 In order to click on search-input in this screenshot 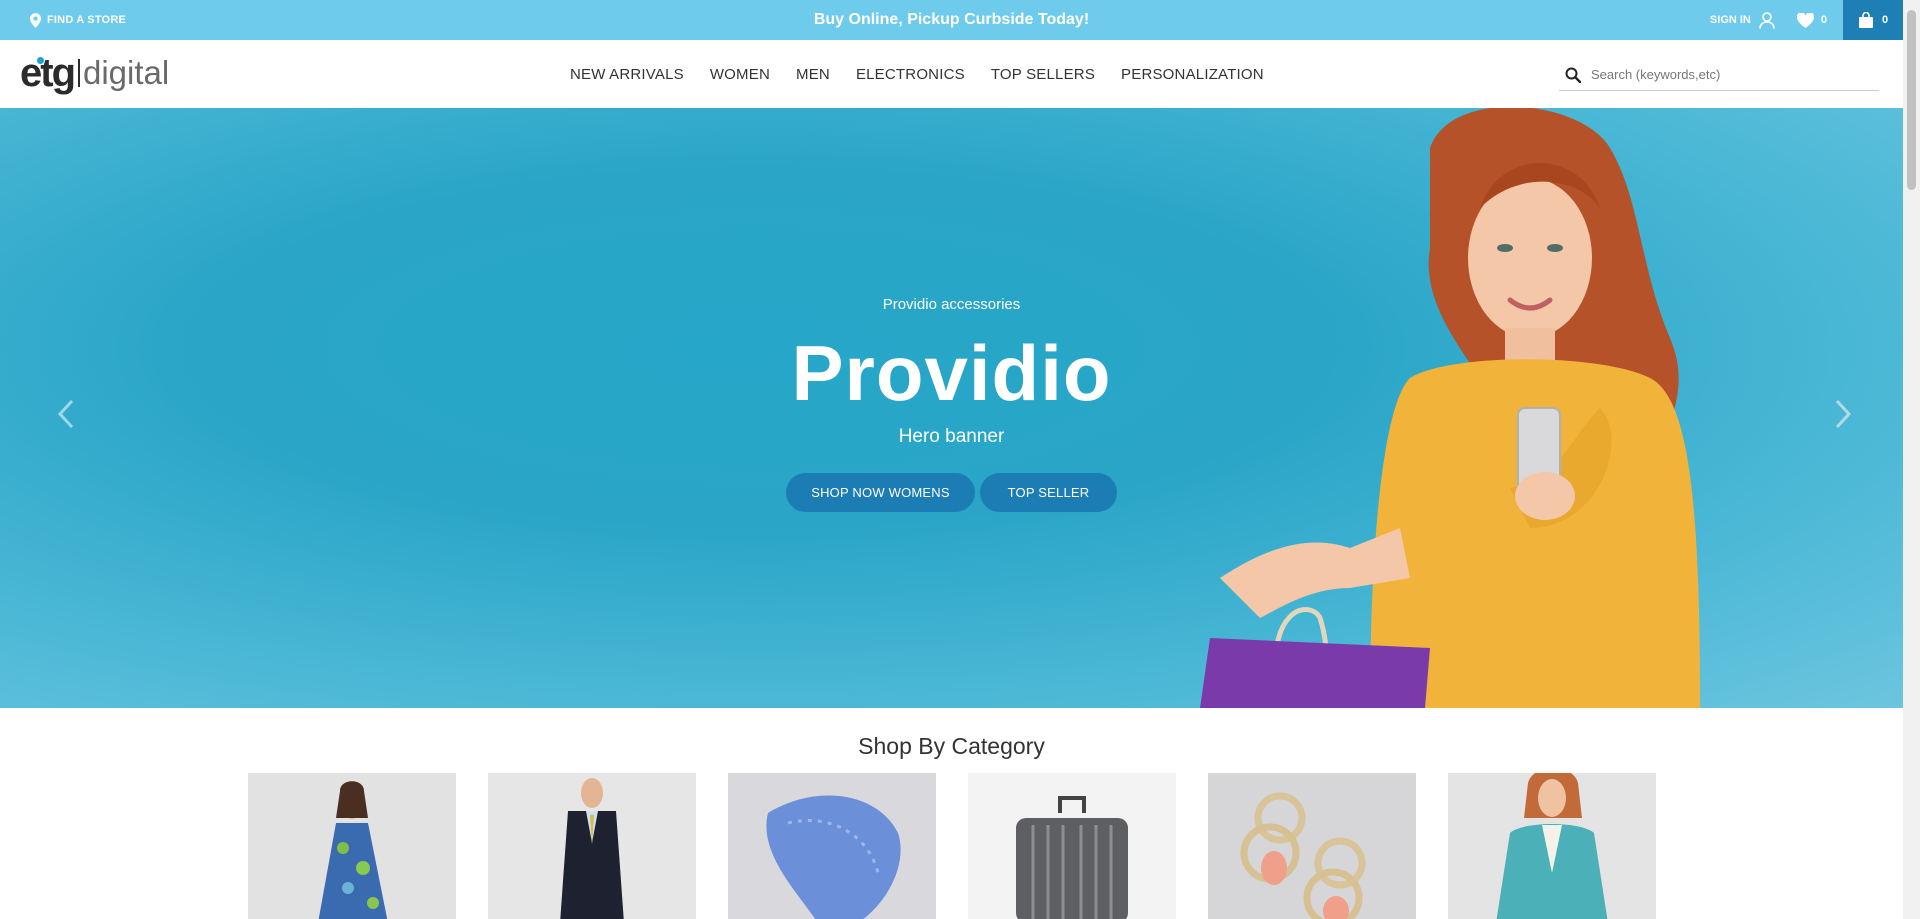, I will do `click(1726, 74)`.